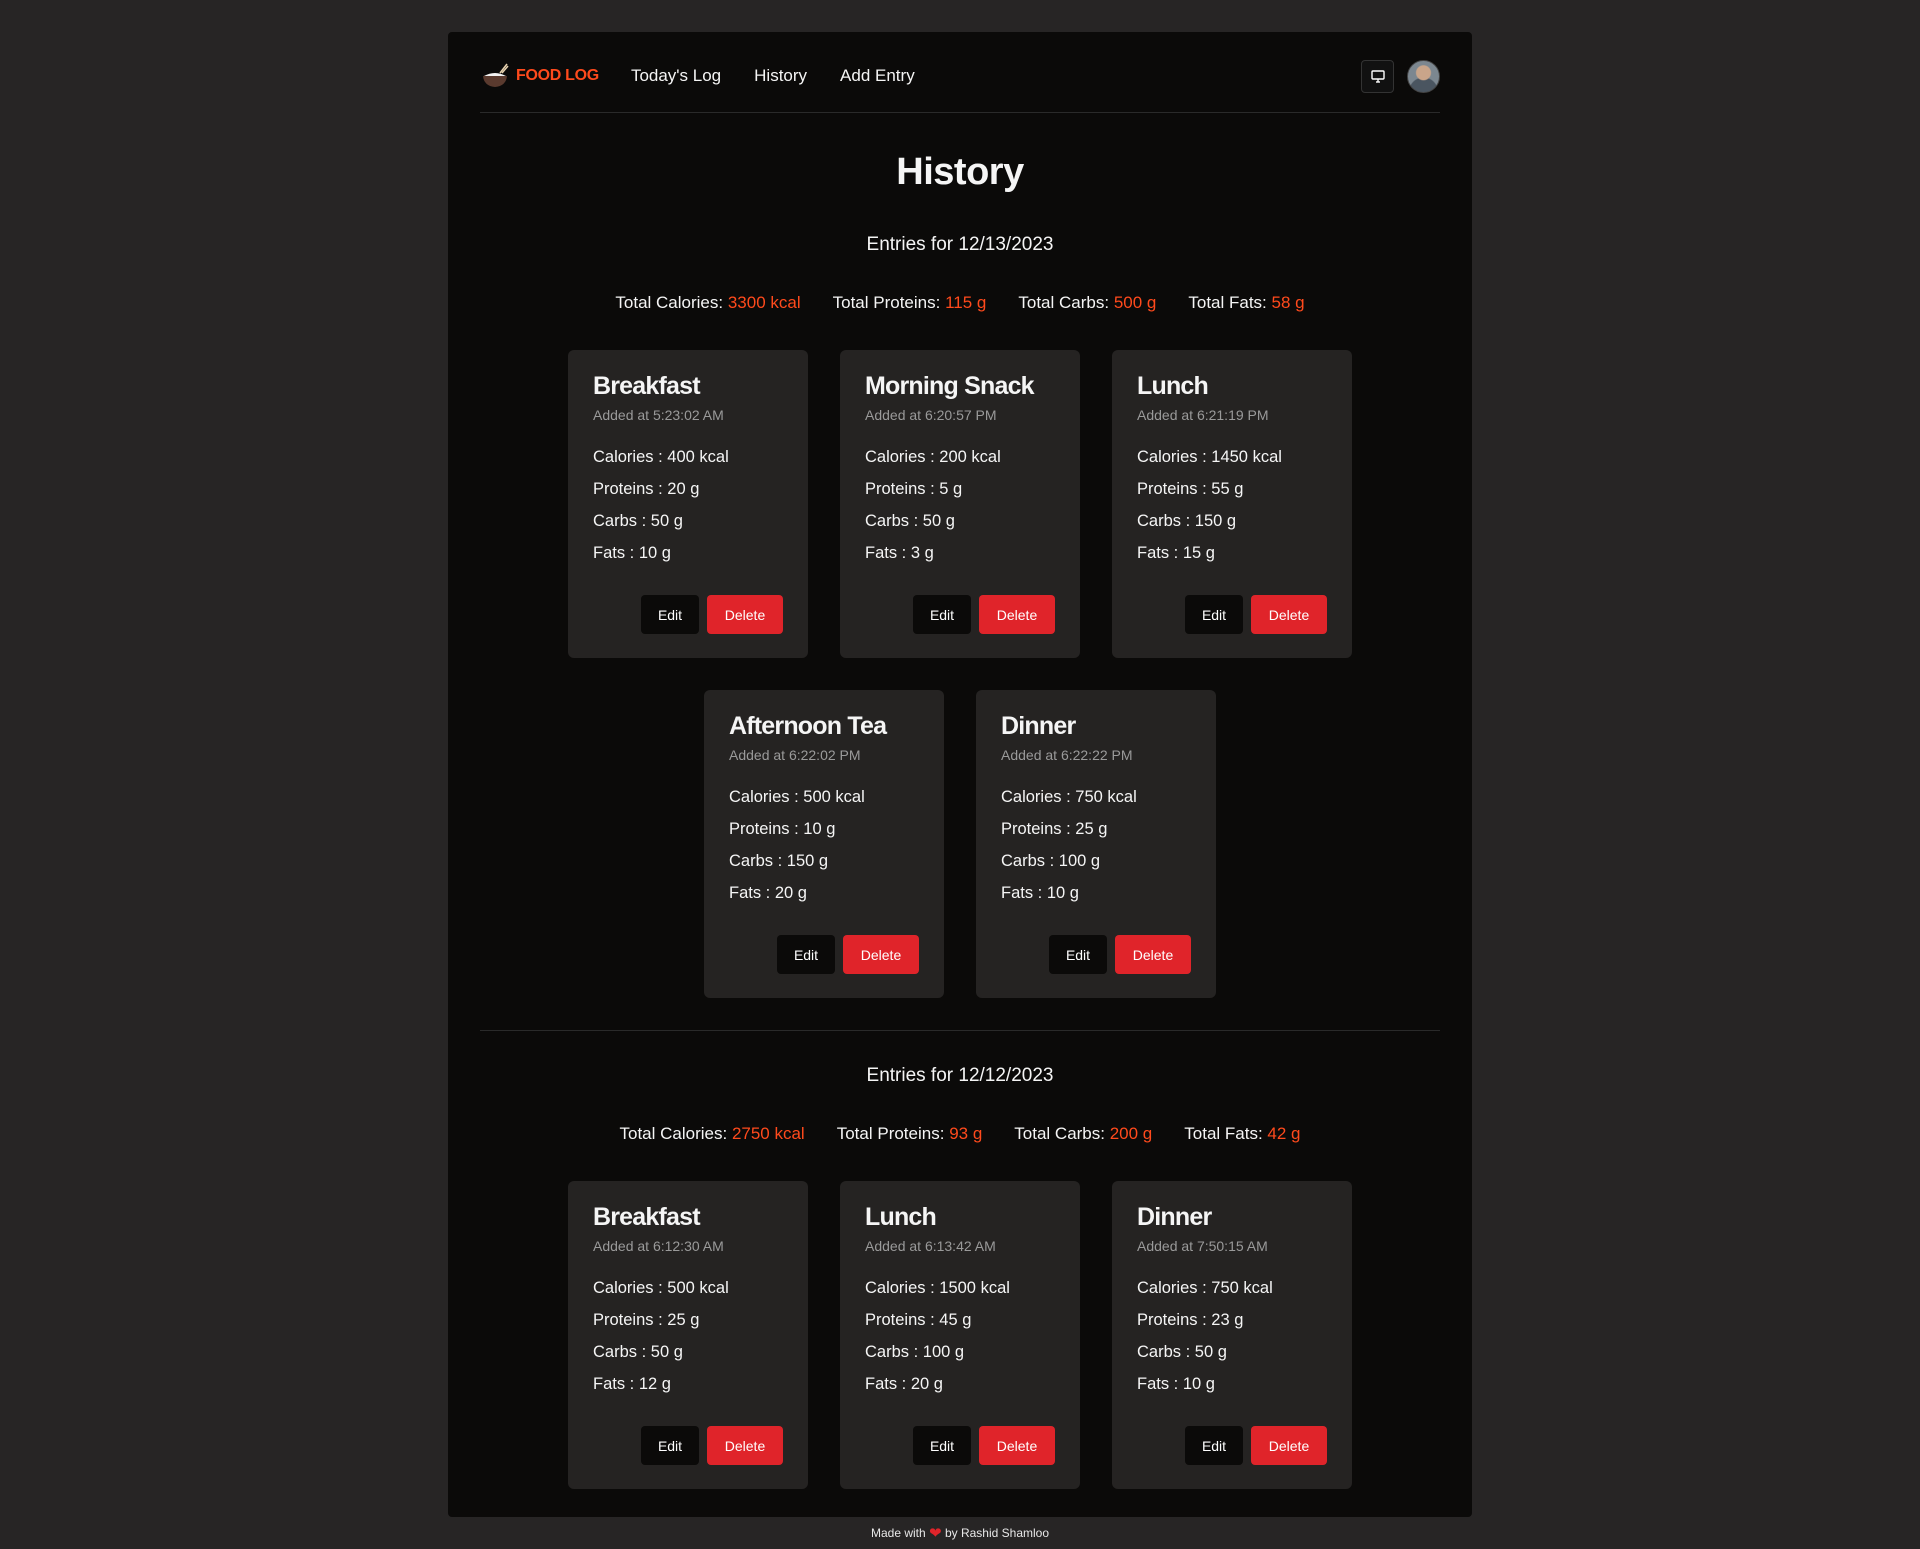  Describe the element at coordinates (1423, 76) in the screenshot. I see `user-avatar` at that location.